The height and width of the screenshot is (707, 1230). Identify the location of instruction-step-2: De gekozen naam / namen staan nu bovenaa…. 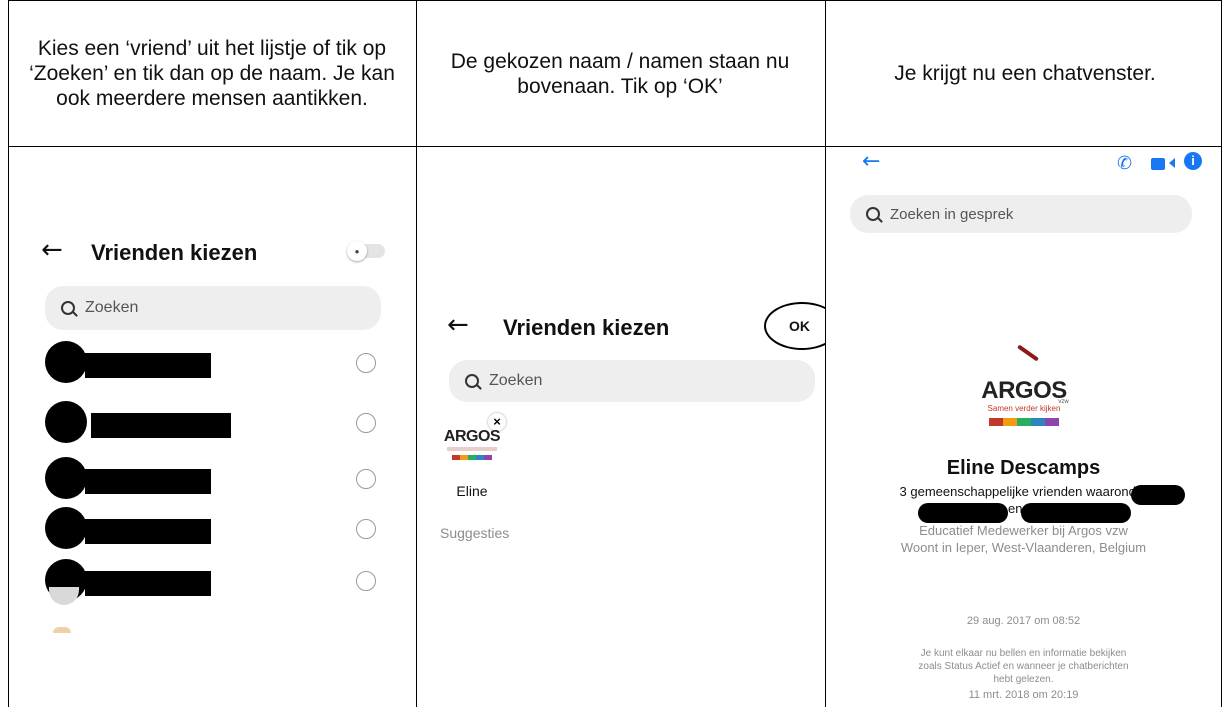
(620, 73).